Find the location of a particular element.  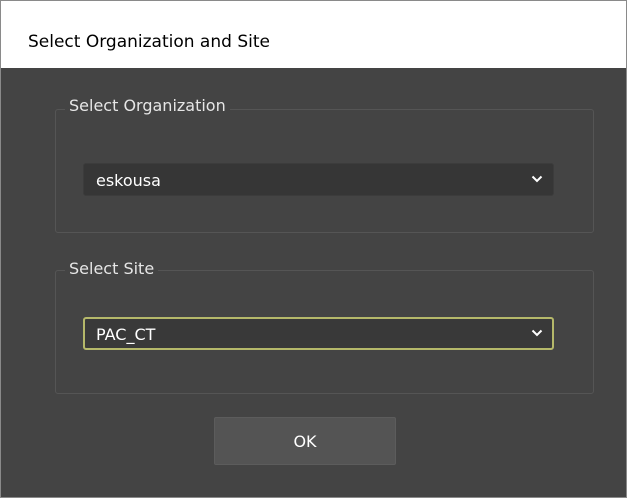

dialog-title: Select Organization and Site is located at coordinates (149, 42).